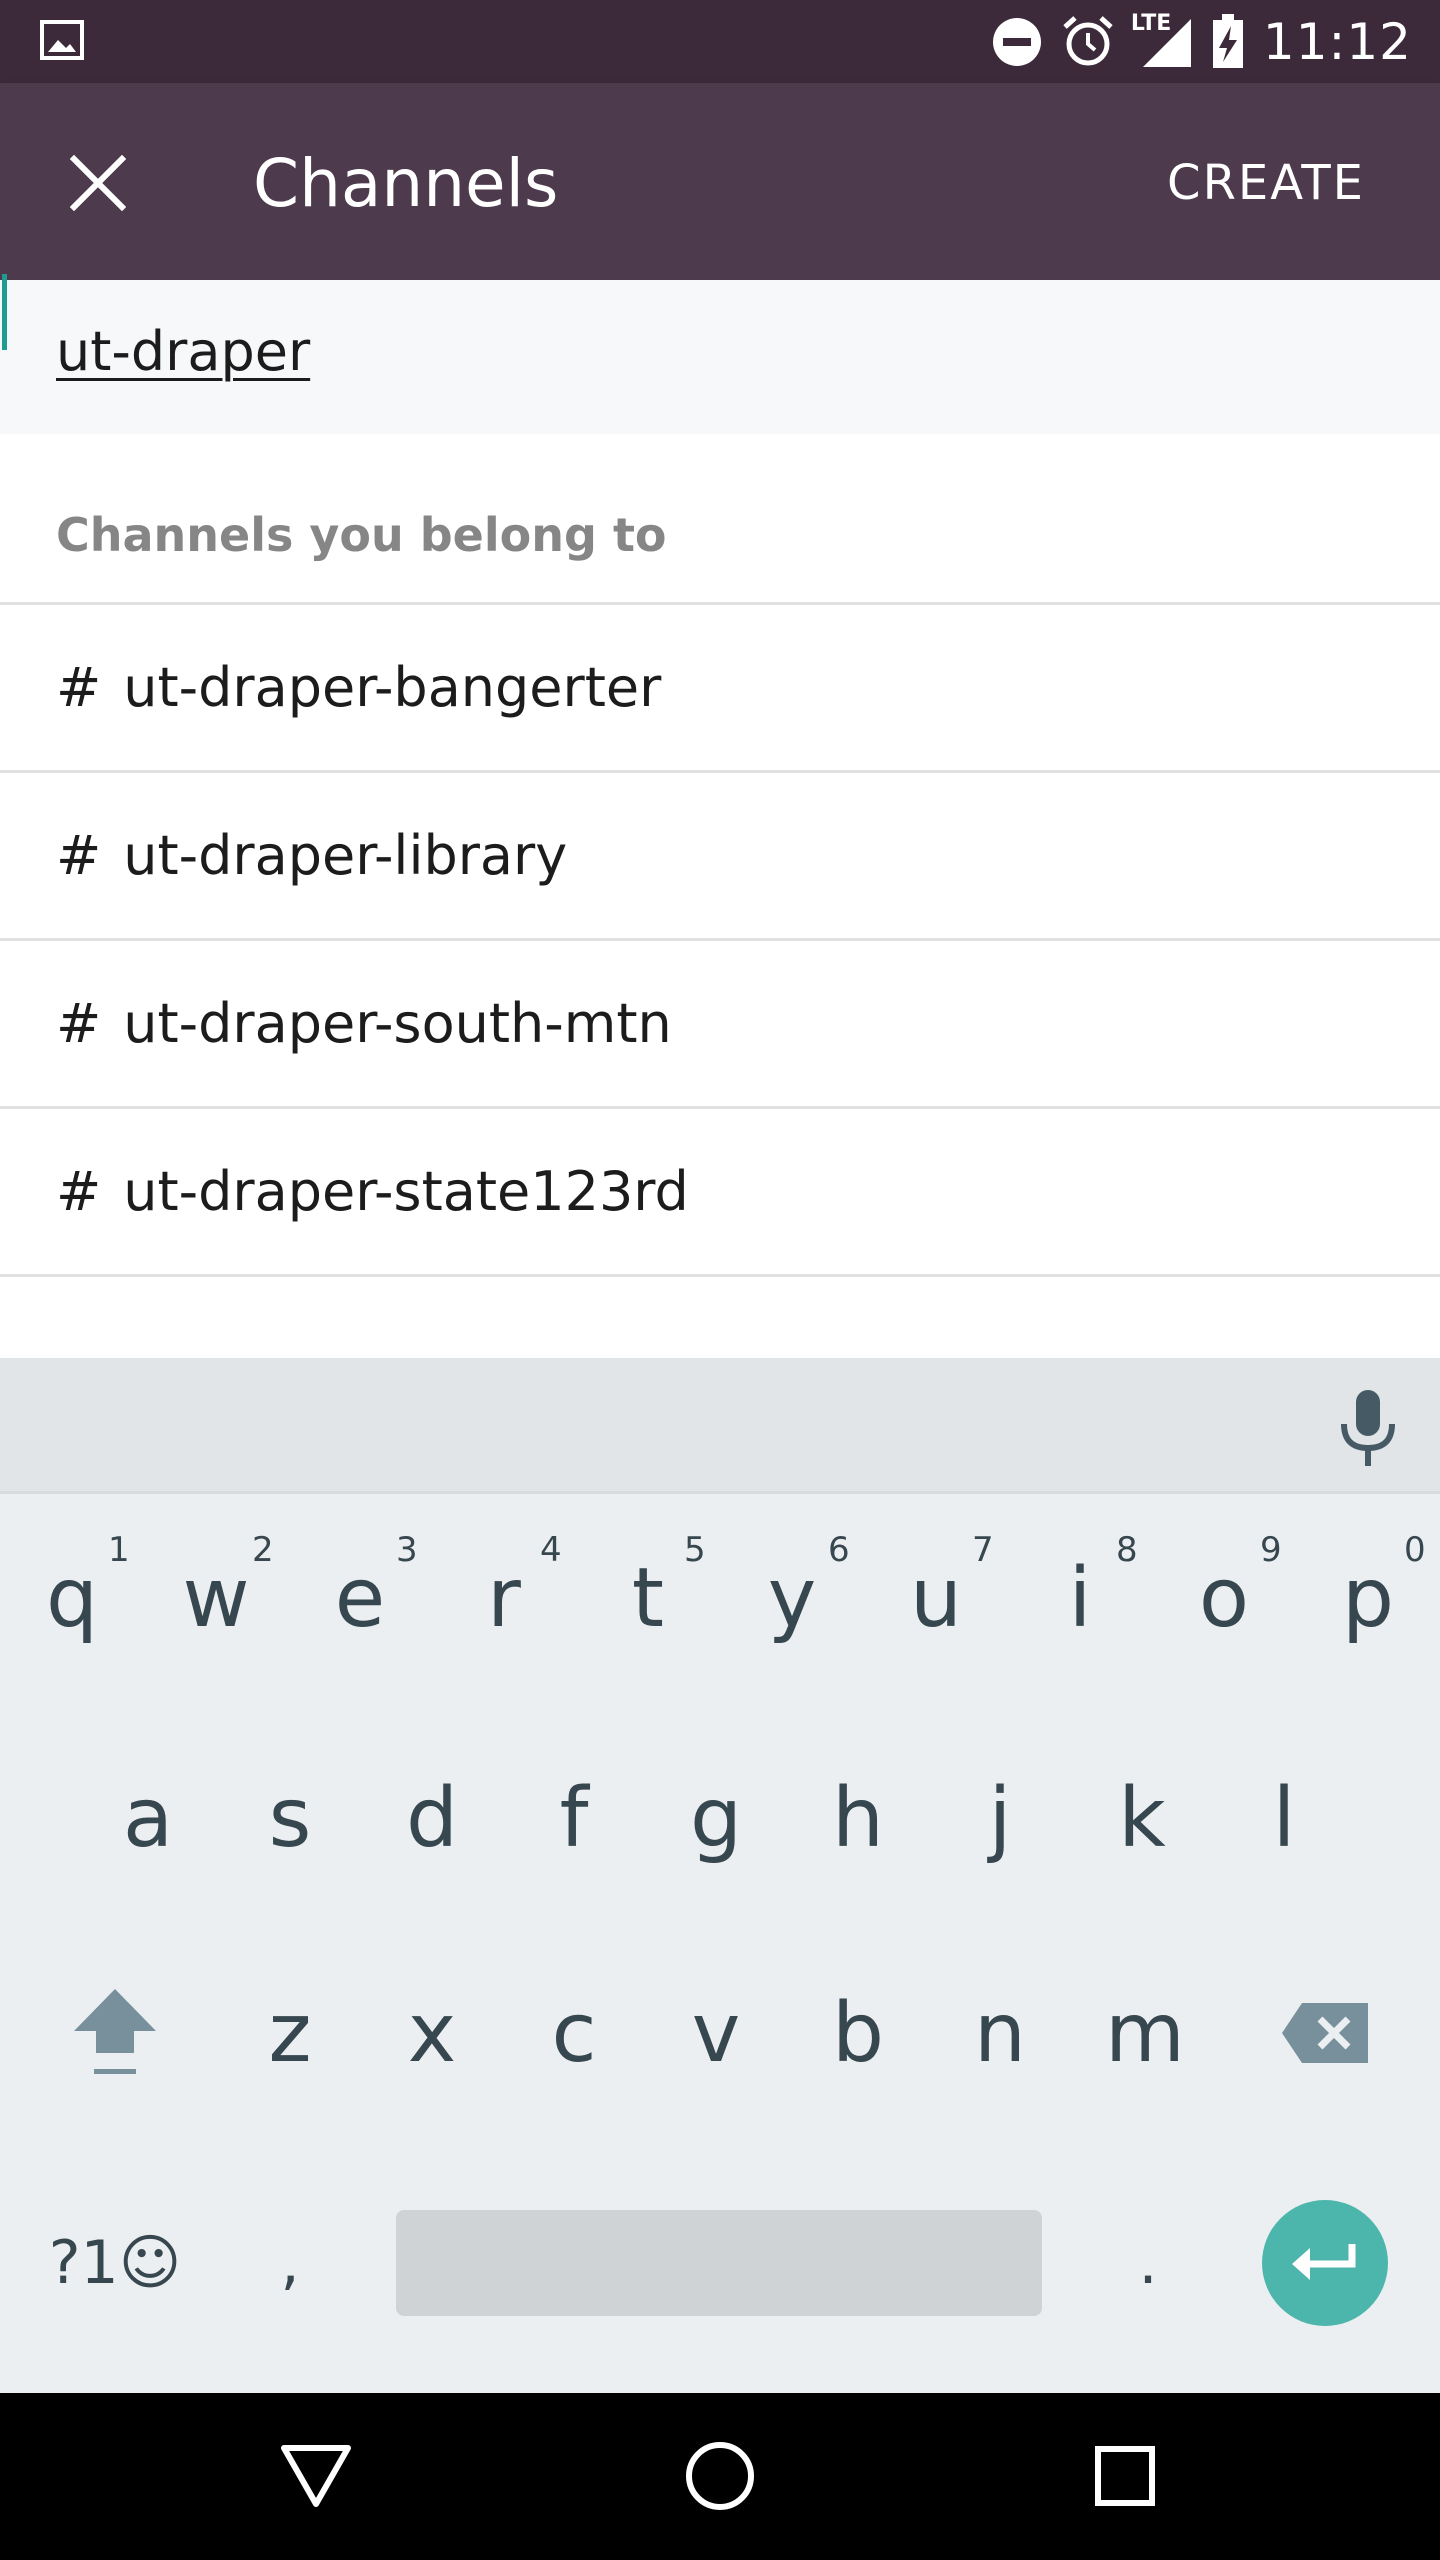 The image size is (1440, 2560). Describe the element at coordinates (719, 2263) in the screenshot. I see `space-key` at that location.